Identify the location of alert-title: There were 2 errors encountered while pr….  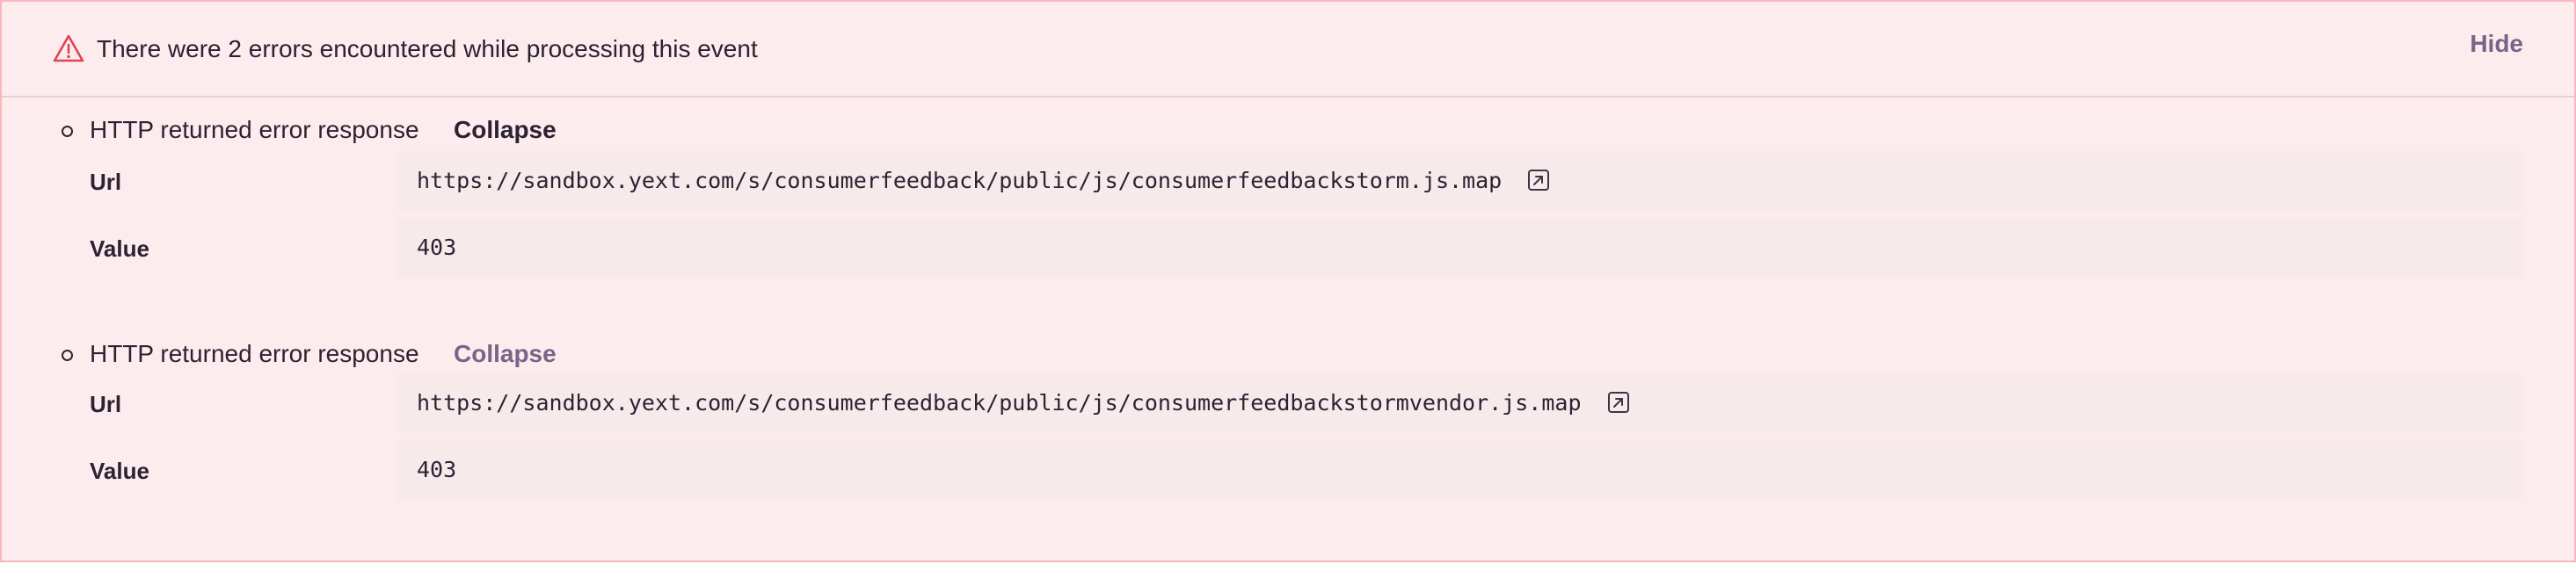
(427, 48).